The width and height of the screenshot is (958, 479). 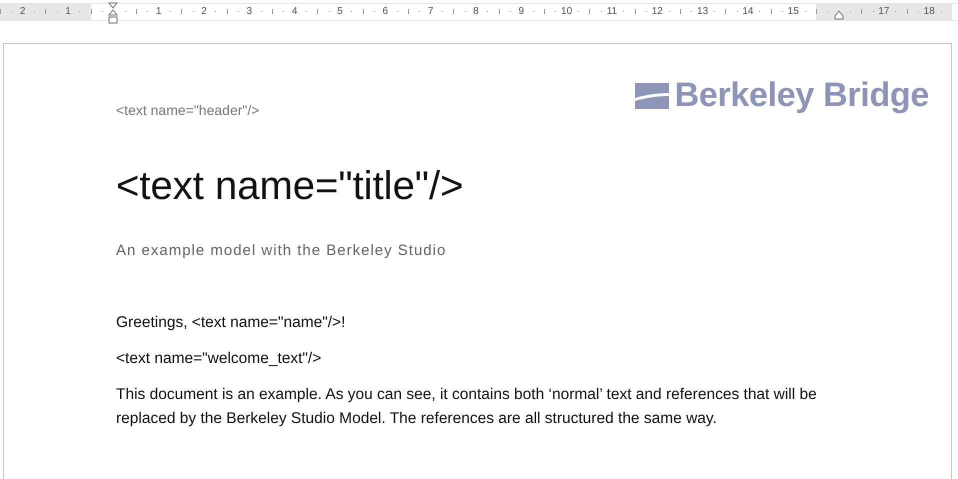 I want to click on ruler-number: 15, so click(x=793, y=12).